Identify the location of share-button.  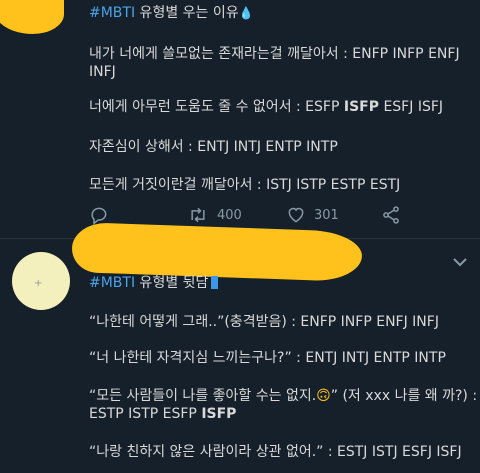
(391, 215).